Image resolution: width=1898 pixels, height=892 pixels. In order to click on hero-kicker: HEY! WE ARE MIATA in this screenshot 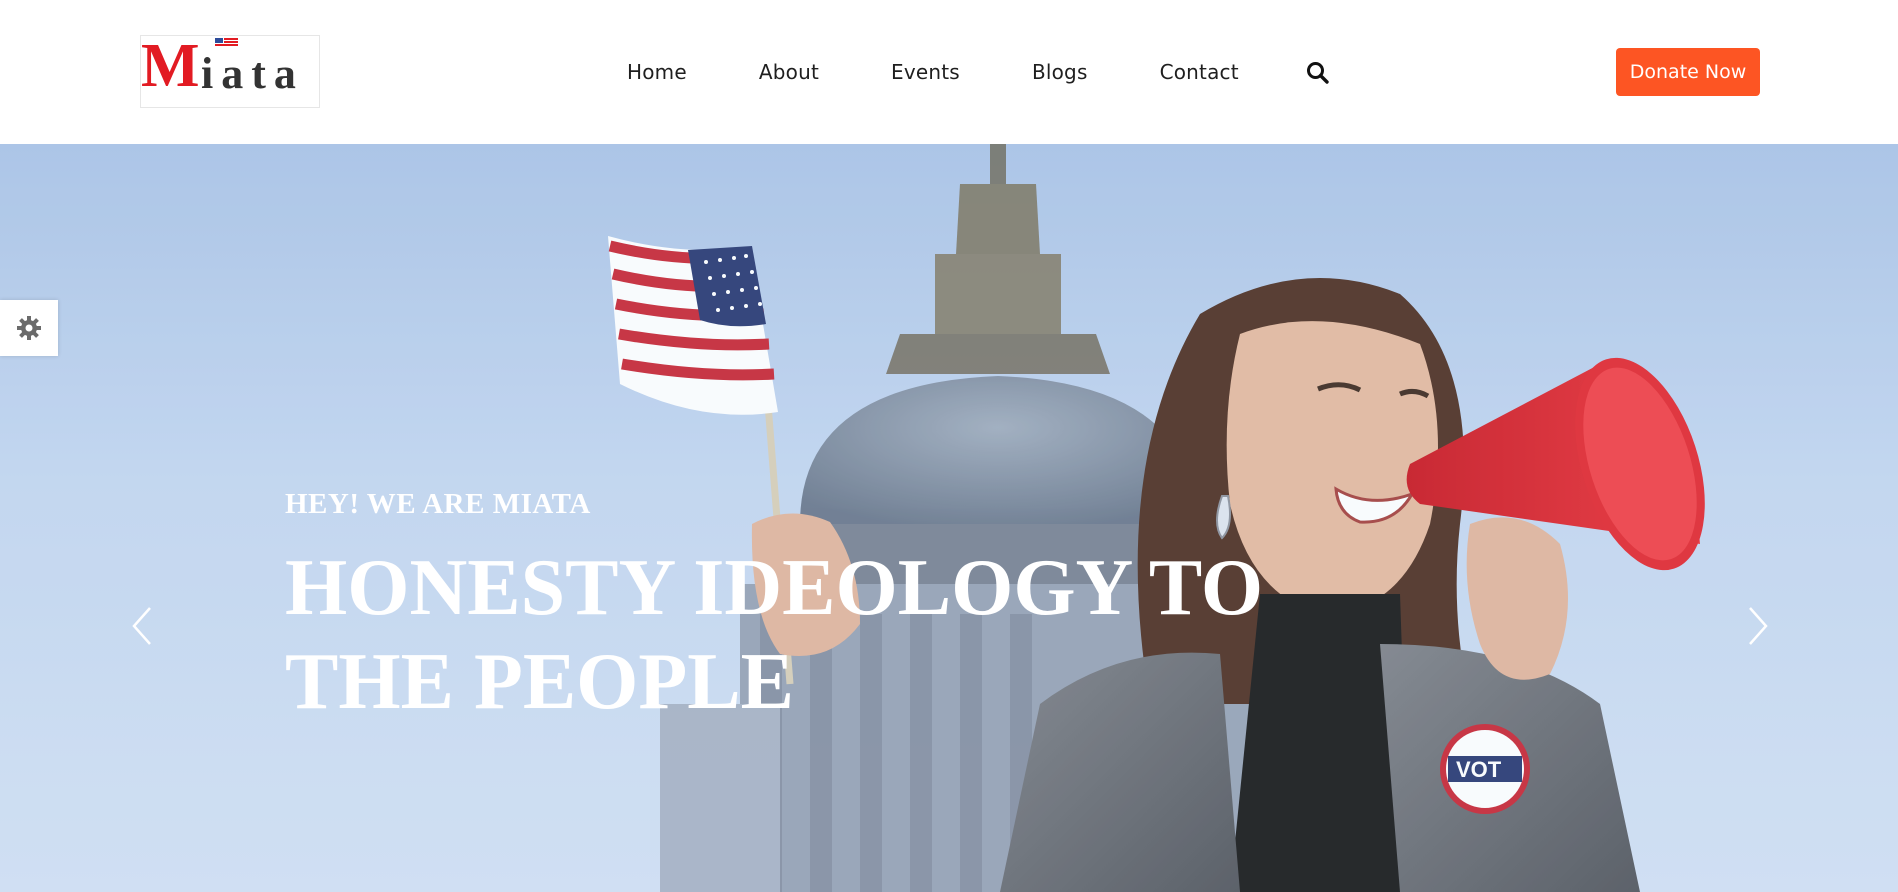, I will do `click(438, 504)`.